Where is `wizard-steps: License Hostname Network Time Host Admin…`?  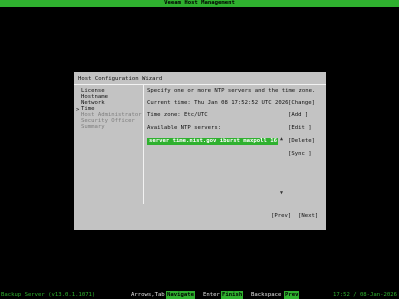
wizard-steps: License Hostname Network Time Host Admin… is located at coordinates (111, 109).